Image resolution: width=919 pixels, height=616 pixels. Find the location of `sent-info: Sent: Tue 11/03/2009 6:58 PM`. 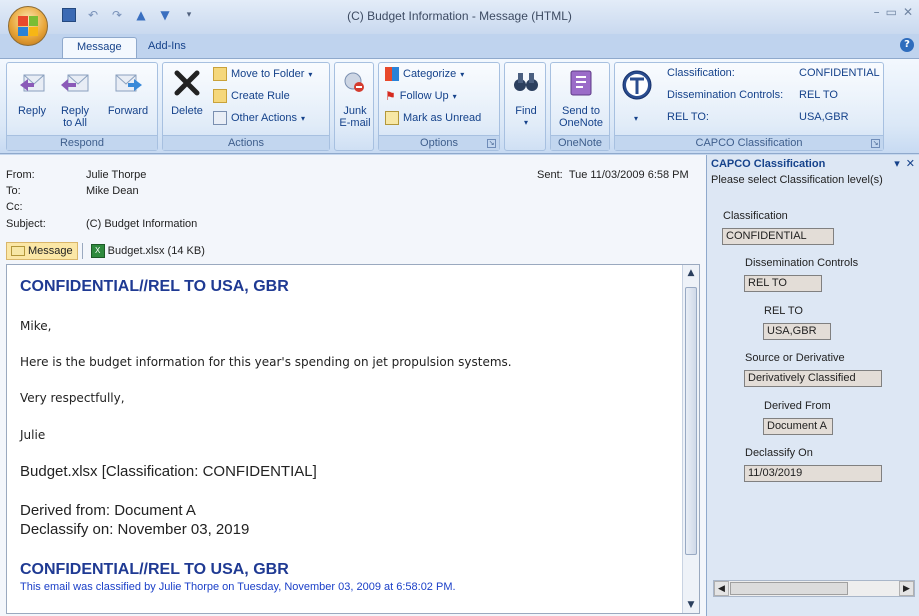

sent-info: Sent: Tue 11/03/2009 6:58 PM is located at coordinates (613, 175).